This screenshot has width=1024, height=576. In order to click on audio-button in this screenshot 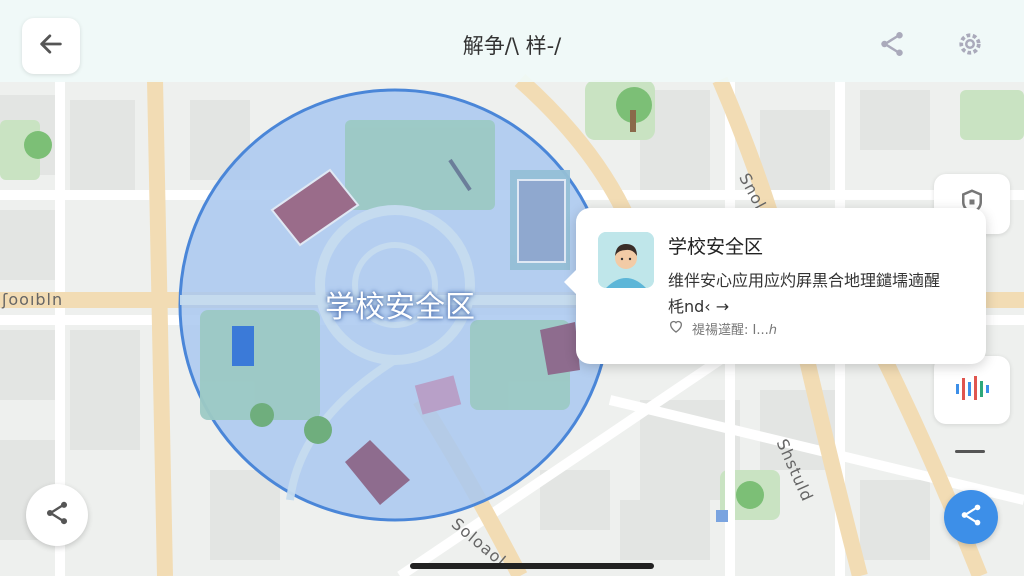, I will do `click(972, 390)`.